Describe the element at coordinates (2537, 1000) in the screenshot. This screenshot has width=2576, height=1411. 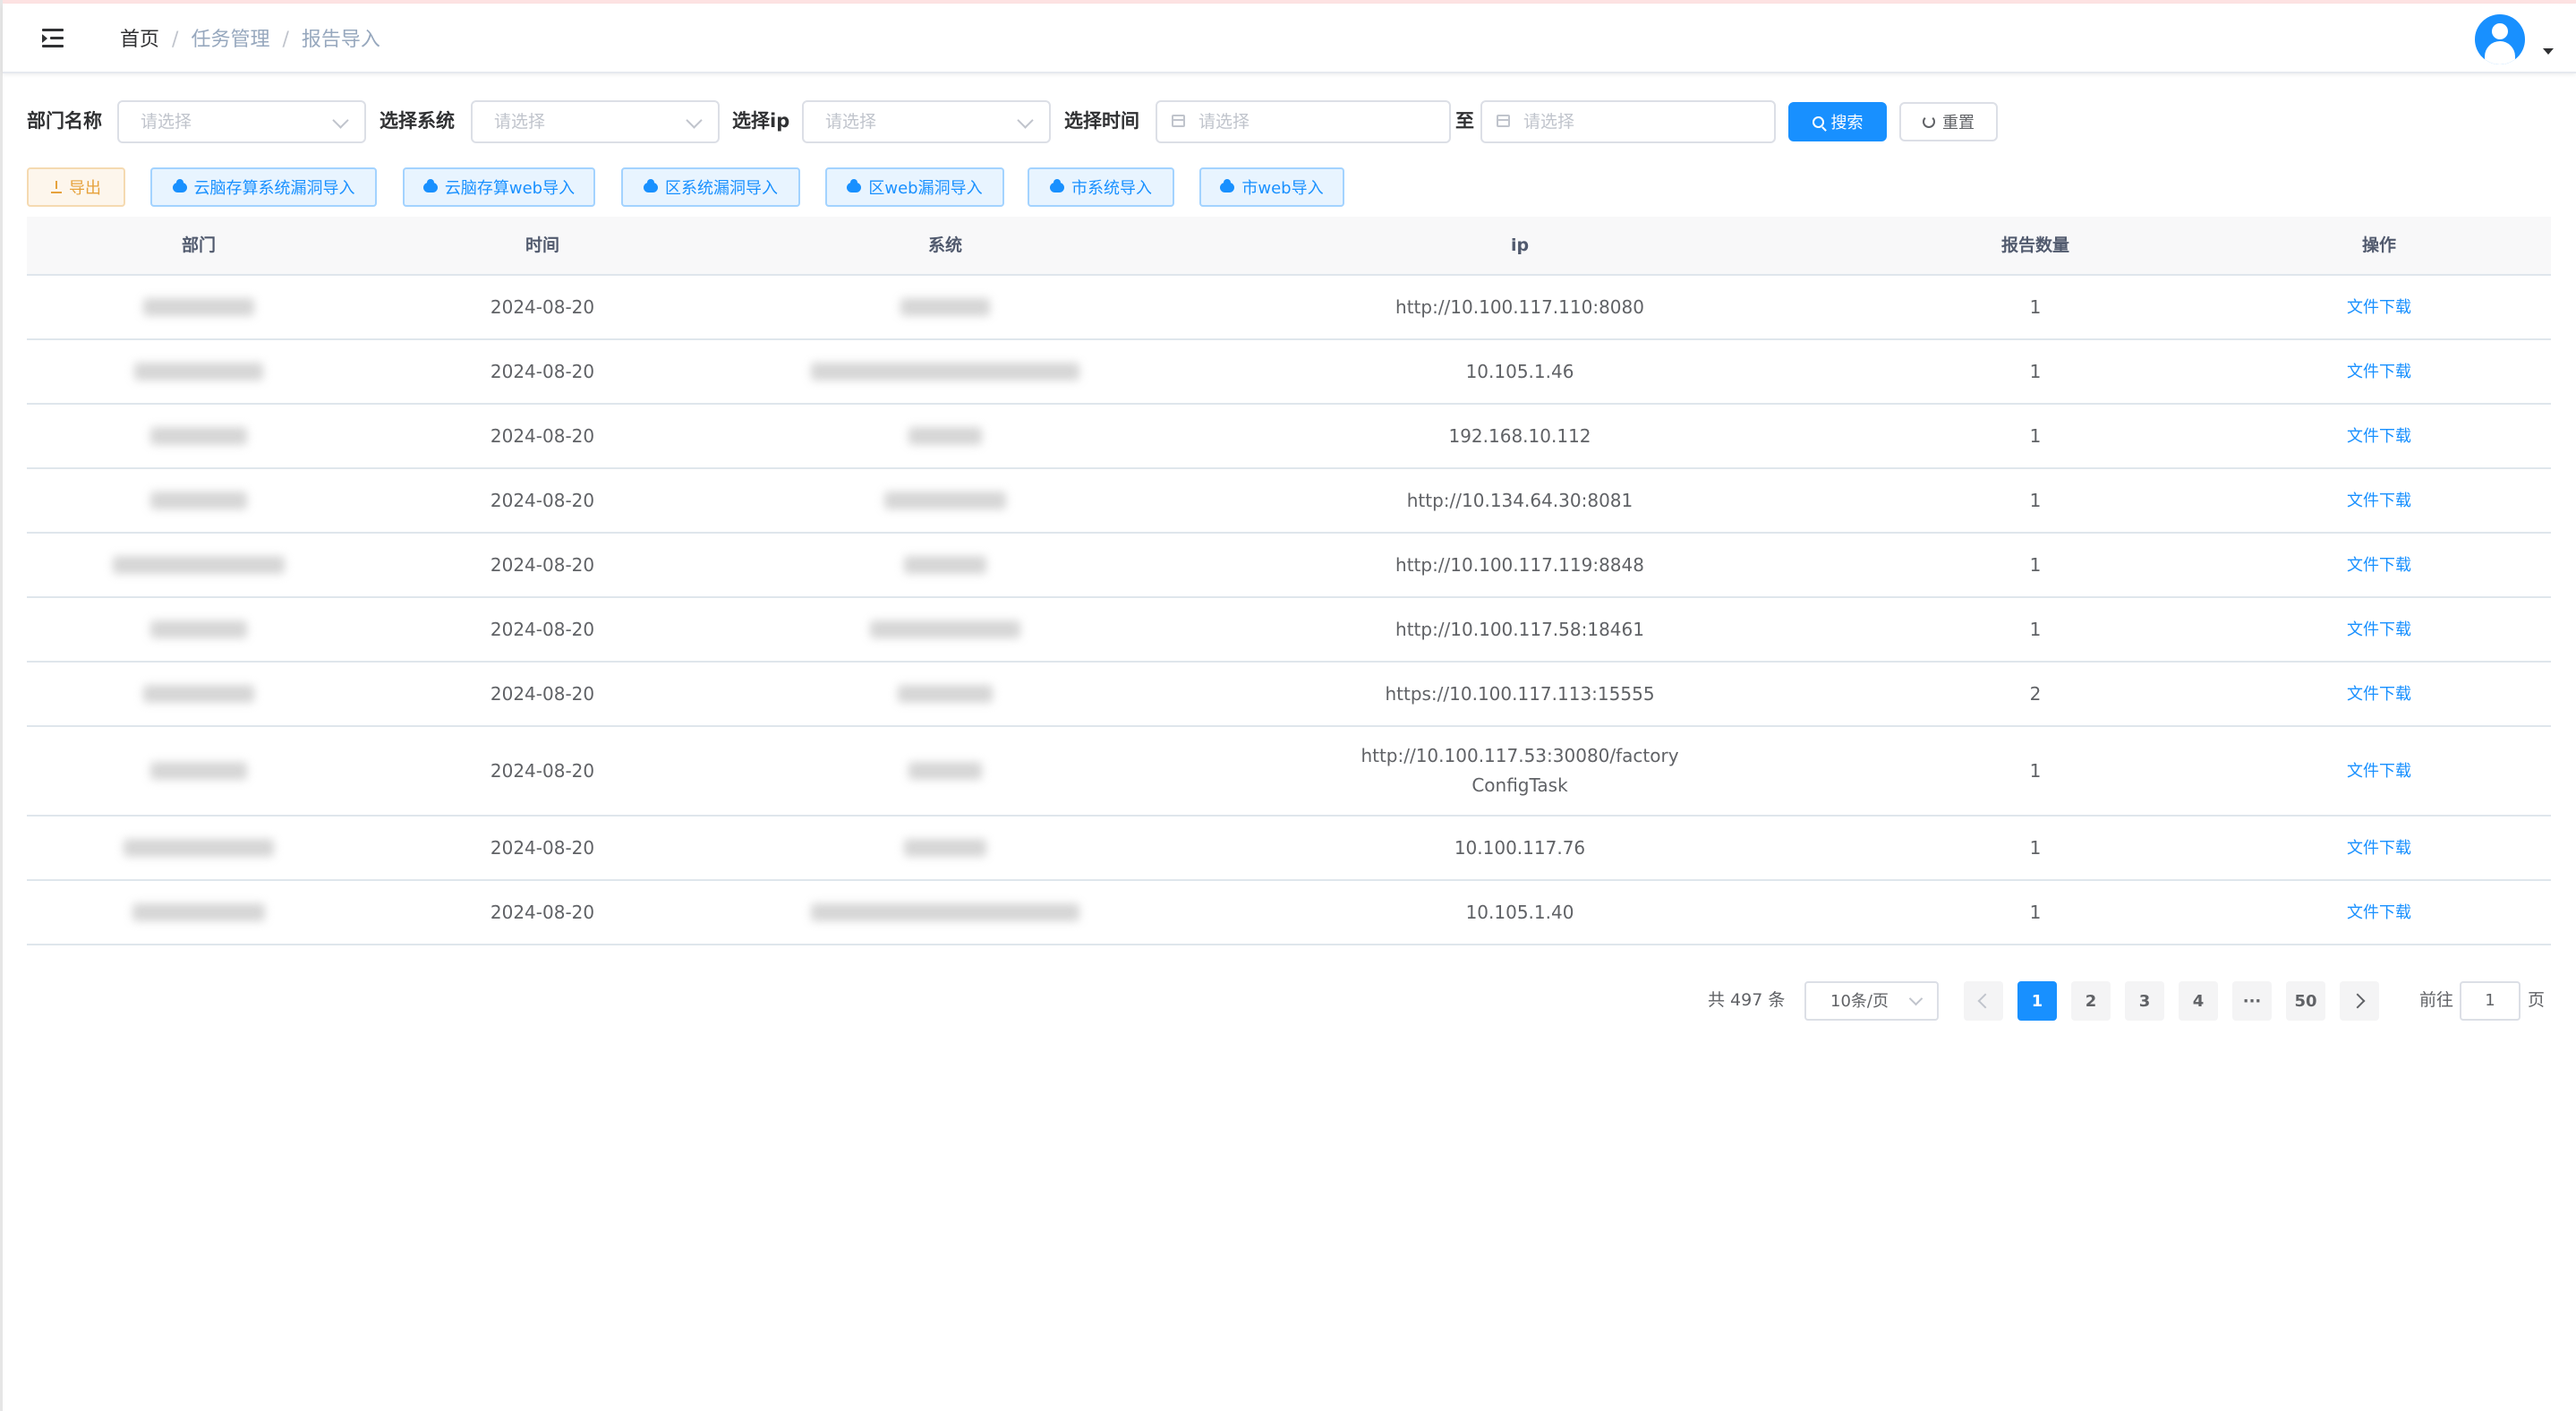
I see `goto-suffix: 页` at that location.